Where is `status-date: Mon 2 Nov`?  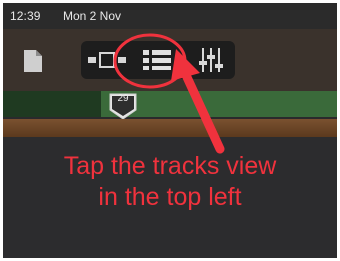 status-date: Mon 2 Nov is located at coordinates (92, 16).